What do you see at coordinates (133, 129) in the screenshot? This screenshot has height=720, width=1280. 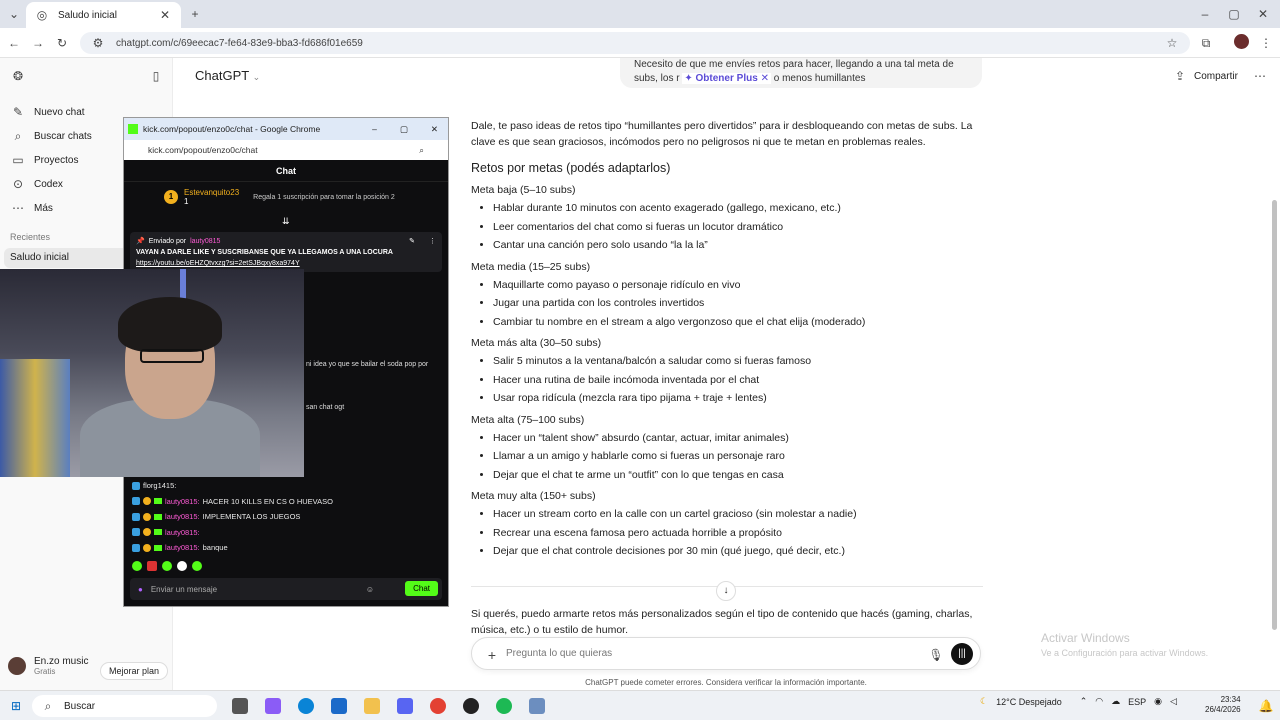 I see `kick-favicon-icon` at bounding box center [133, 129].